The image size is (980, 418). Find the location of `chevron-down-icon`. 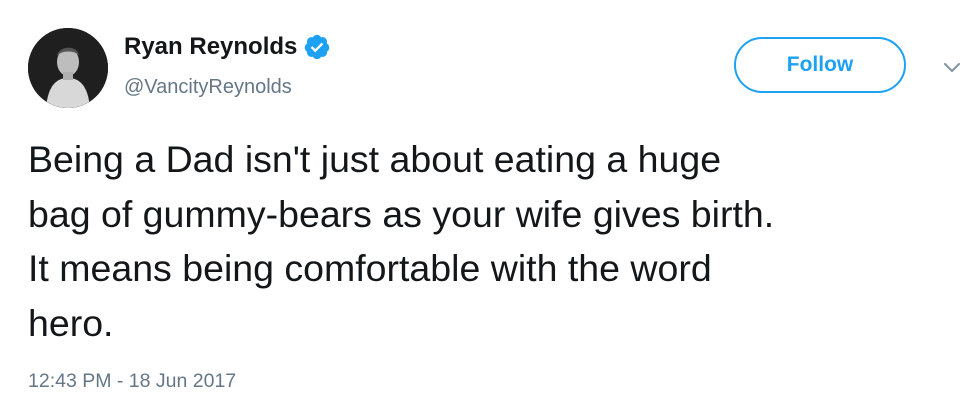

chevron-down-icon is located at coordinates (952, 68).